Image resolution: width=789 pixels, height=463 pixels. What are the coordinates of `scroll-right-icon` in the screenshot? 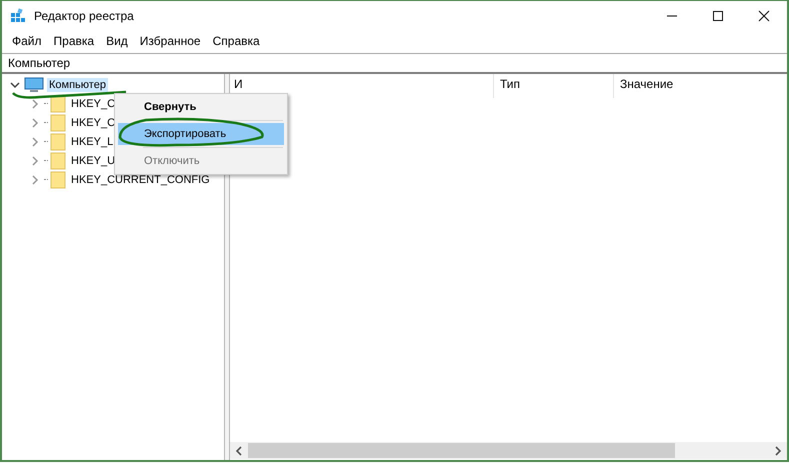 It's located at (778, 451).